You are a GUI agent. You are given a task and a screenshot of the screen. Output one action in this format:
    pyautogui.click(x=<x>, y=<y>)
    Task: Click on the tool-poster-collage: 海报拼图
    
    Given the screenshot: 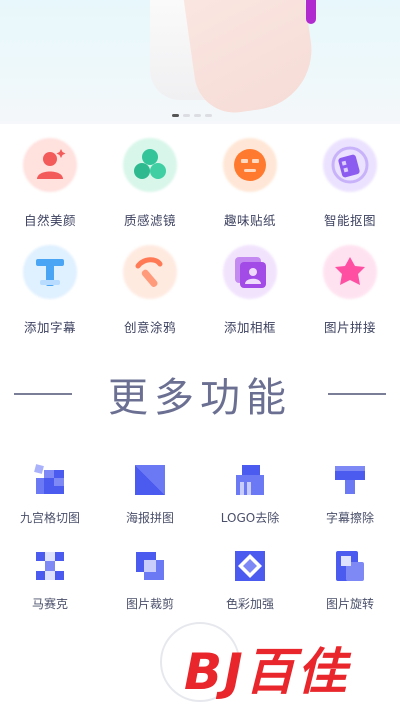 What is the action you would take?
    pyautogui.click(x=150, y=501)
    